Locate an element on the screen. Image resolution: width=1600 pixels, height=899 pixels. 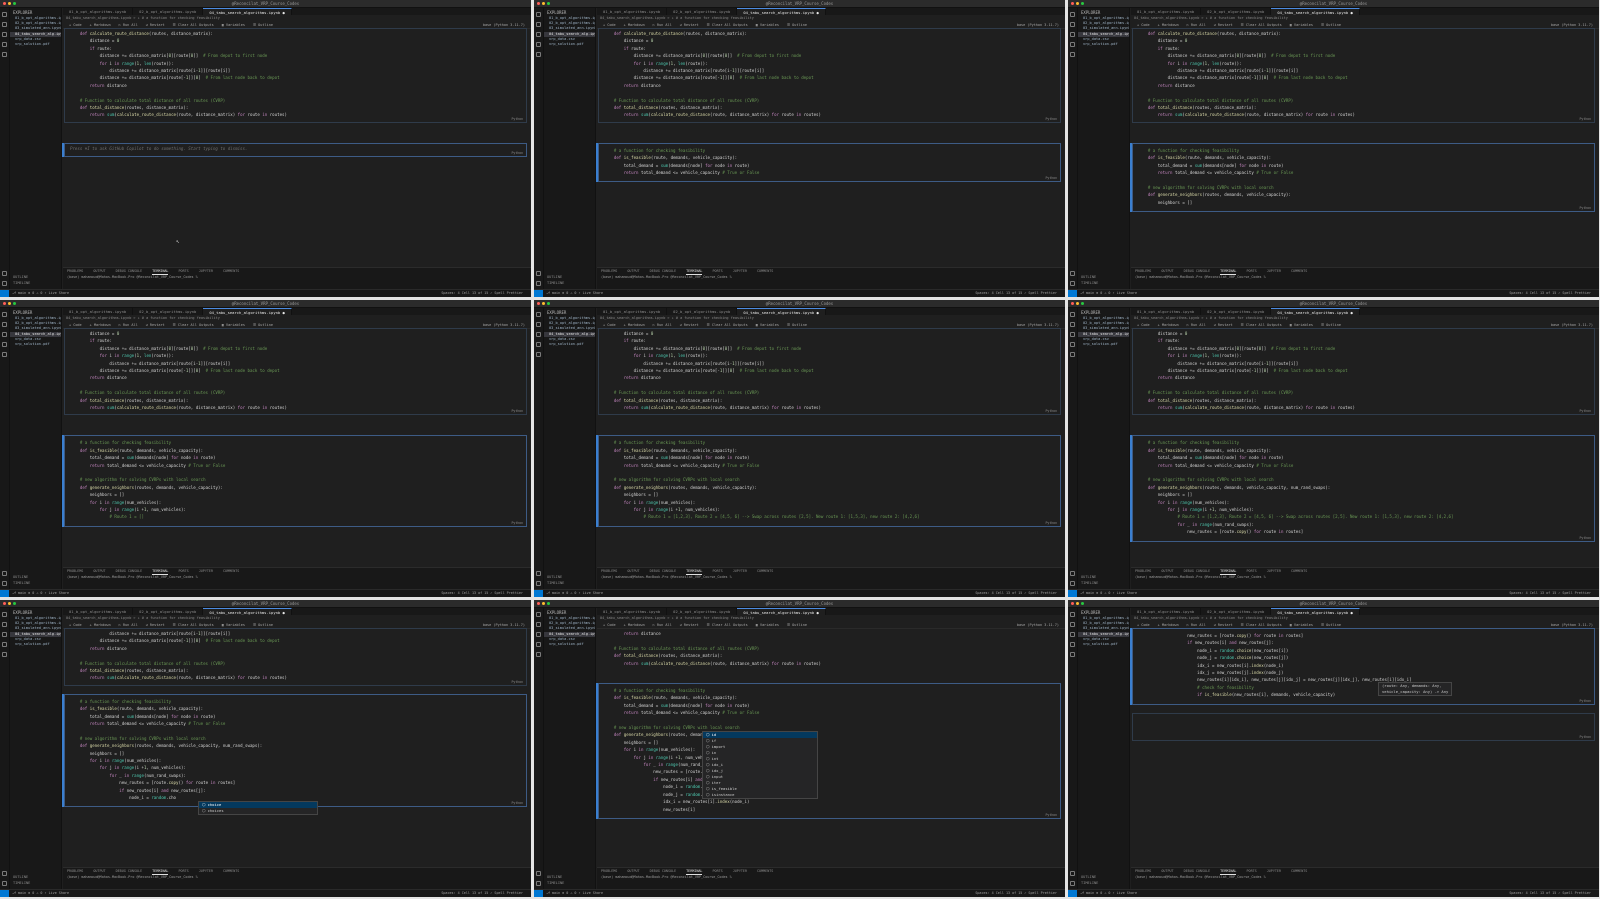
add-code-cell-button: + Code is located at coordinates (609, 625).